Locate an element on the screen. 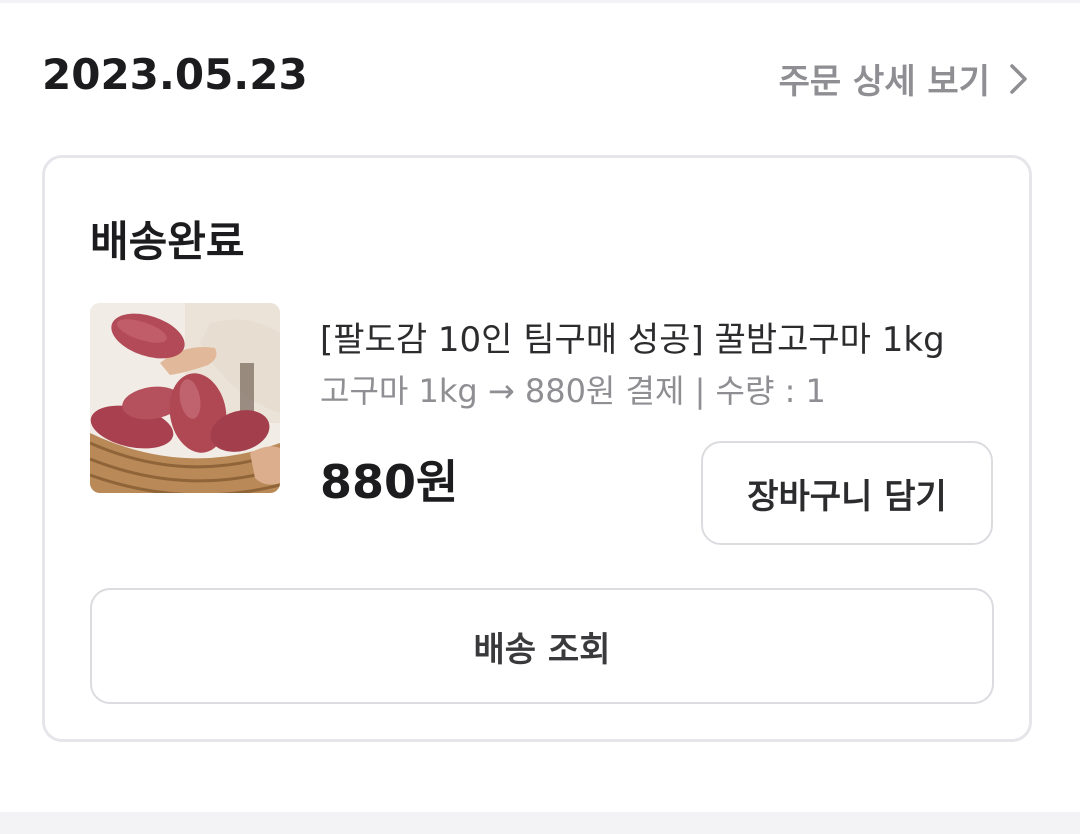 Image resolution: width=1080 pixels, height=834 pixels. top-divider is located at coordinates (540, 1).